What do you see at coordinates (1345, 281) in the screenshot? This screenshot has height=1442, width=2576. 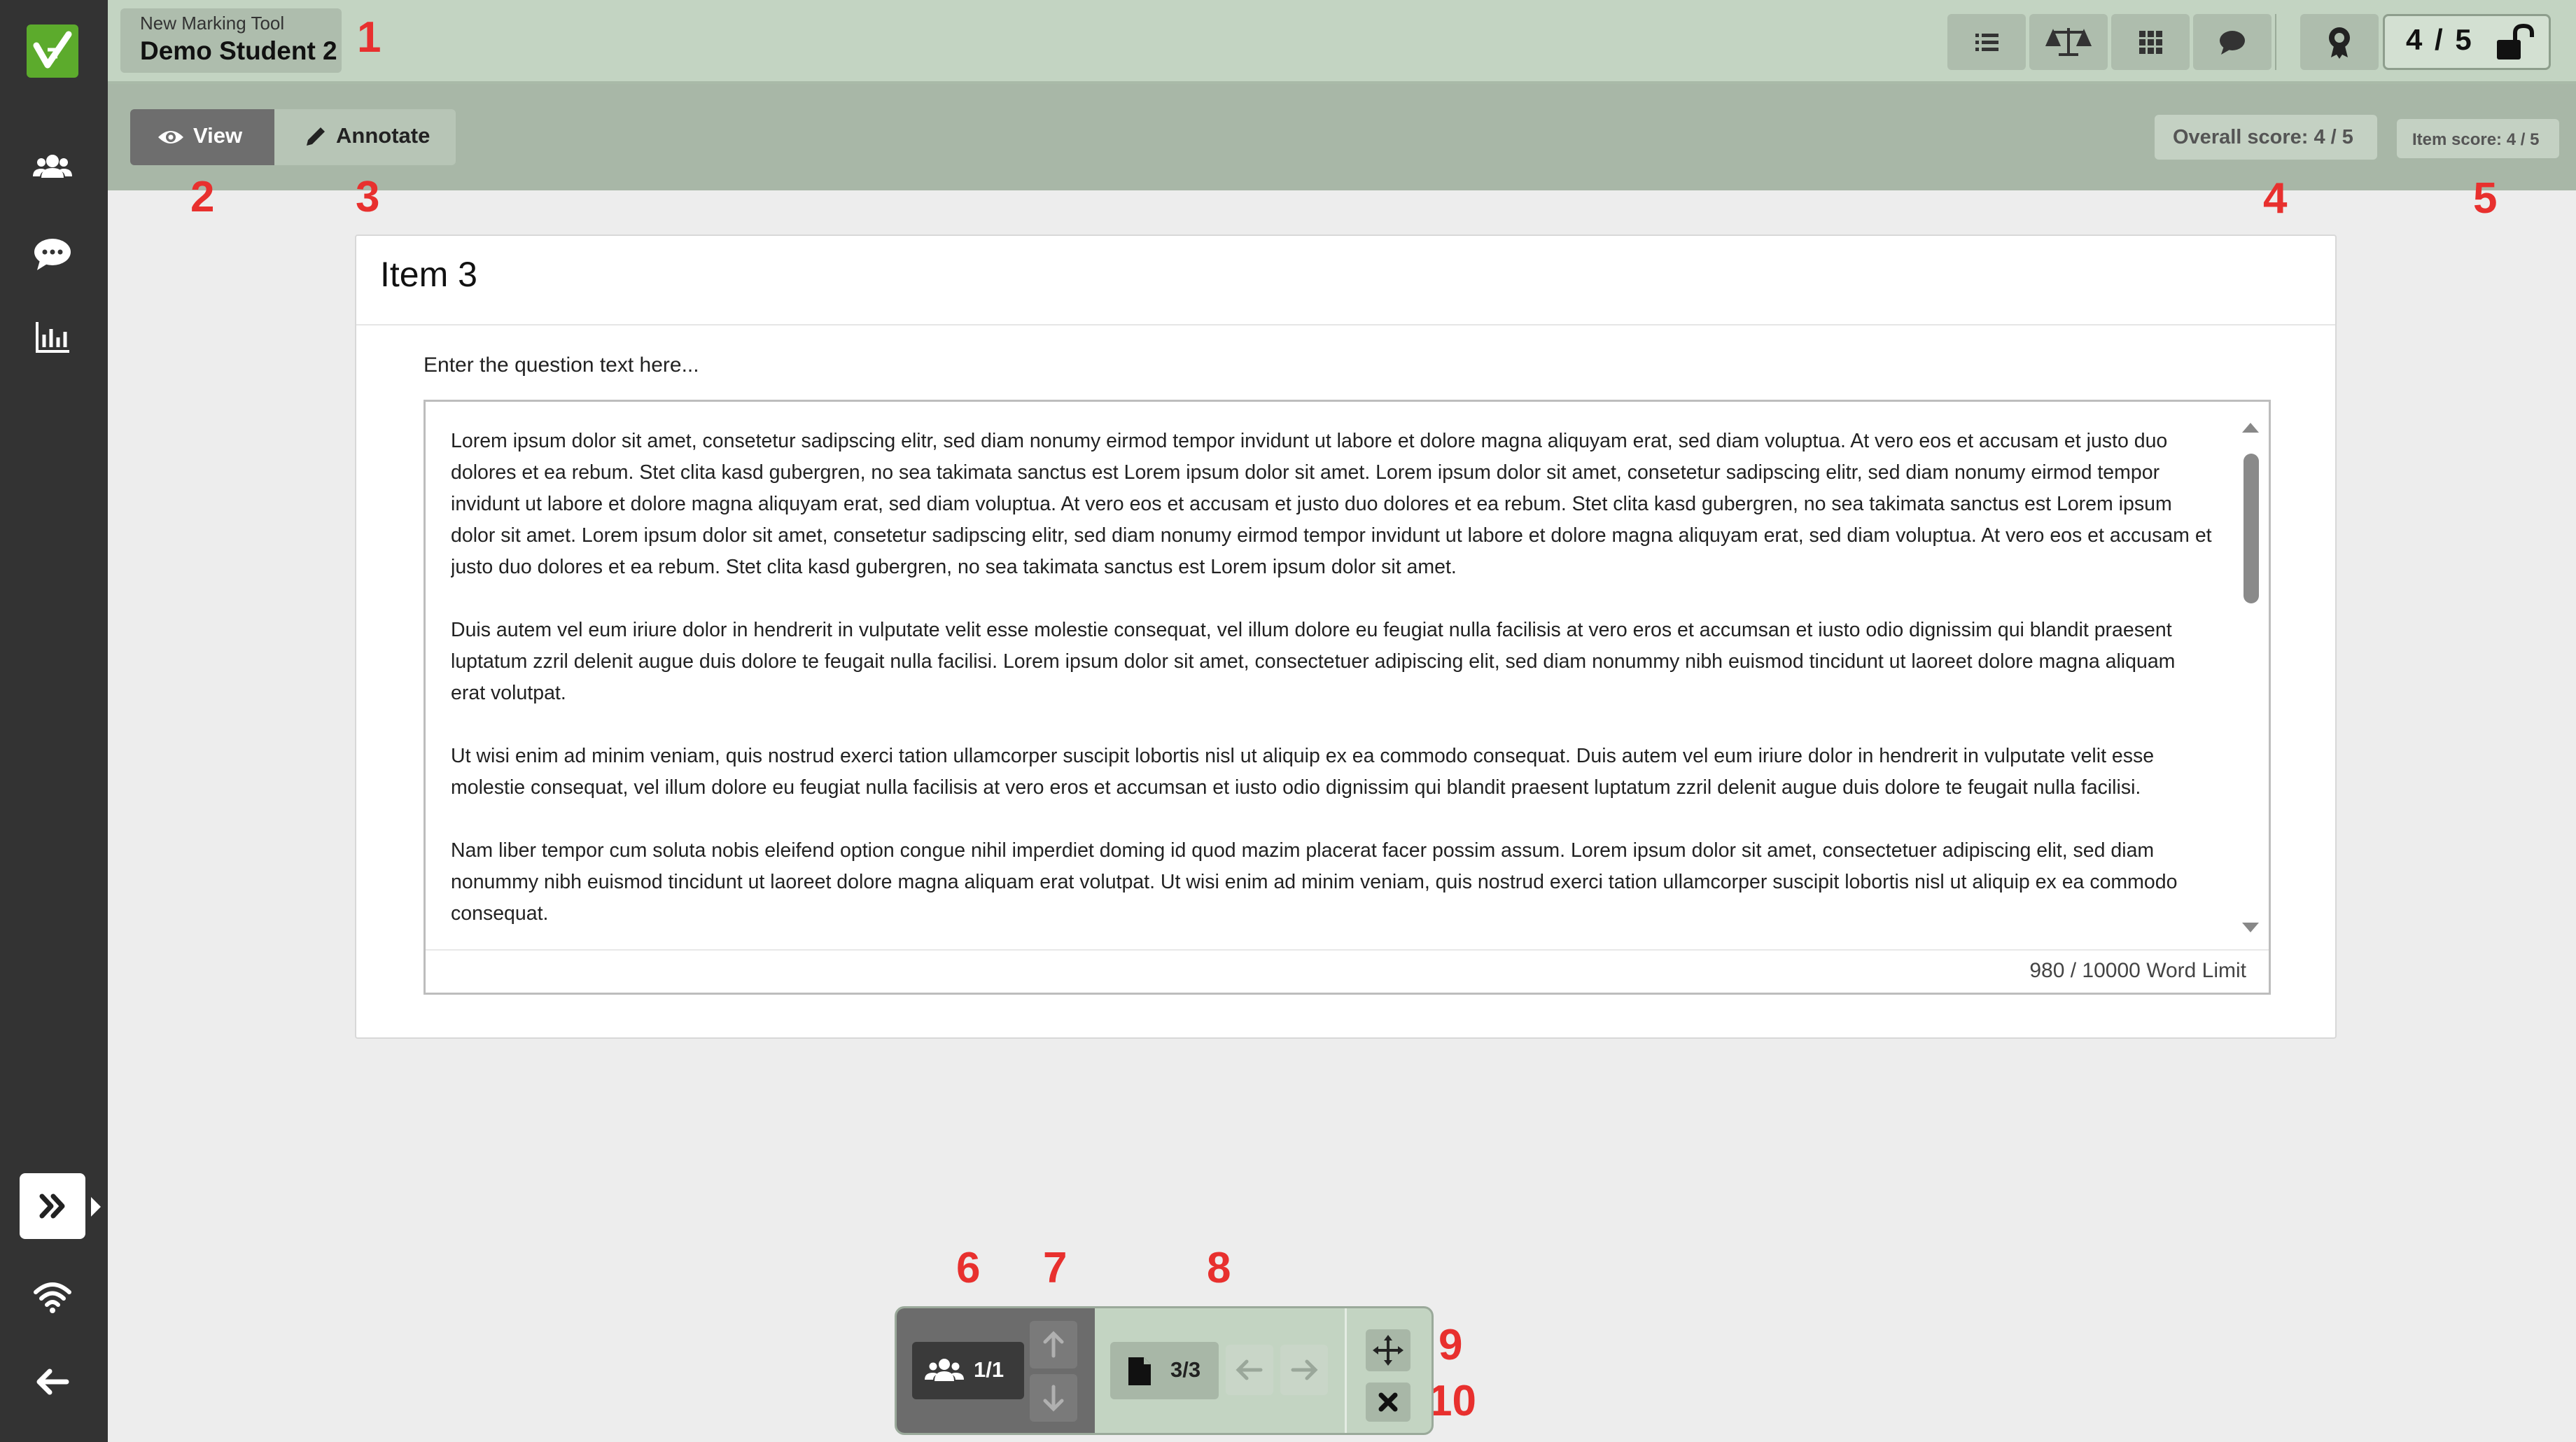 I see `item-header: Item 3` at bounding box center [1345, 281].